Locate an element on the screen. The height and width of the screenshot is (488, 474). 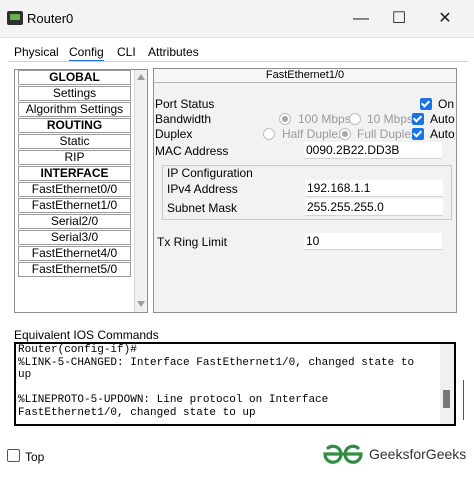
bottom-bar: Top GeeksforGeeks is located at coordinates (237, 461).